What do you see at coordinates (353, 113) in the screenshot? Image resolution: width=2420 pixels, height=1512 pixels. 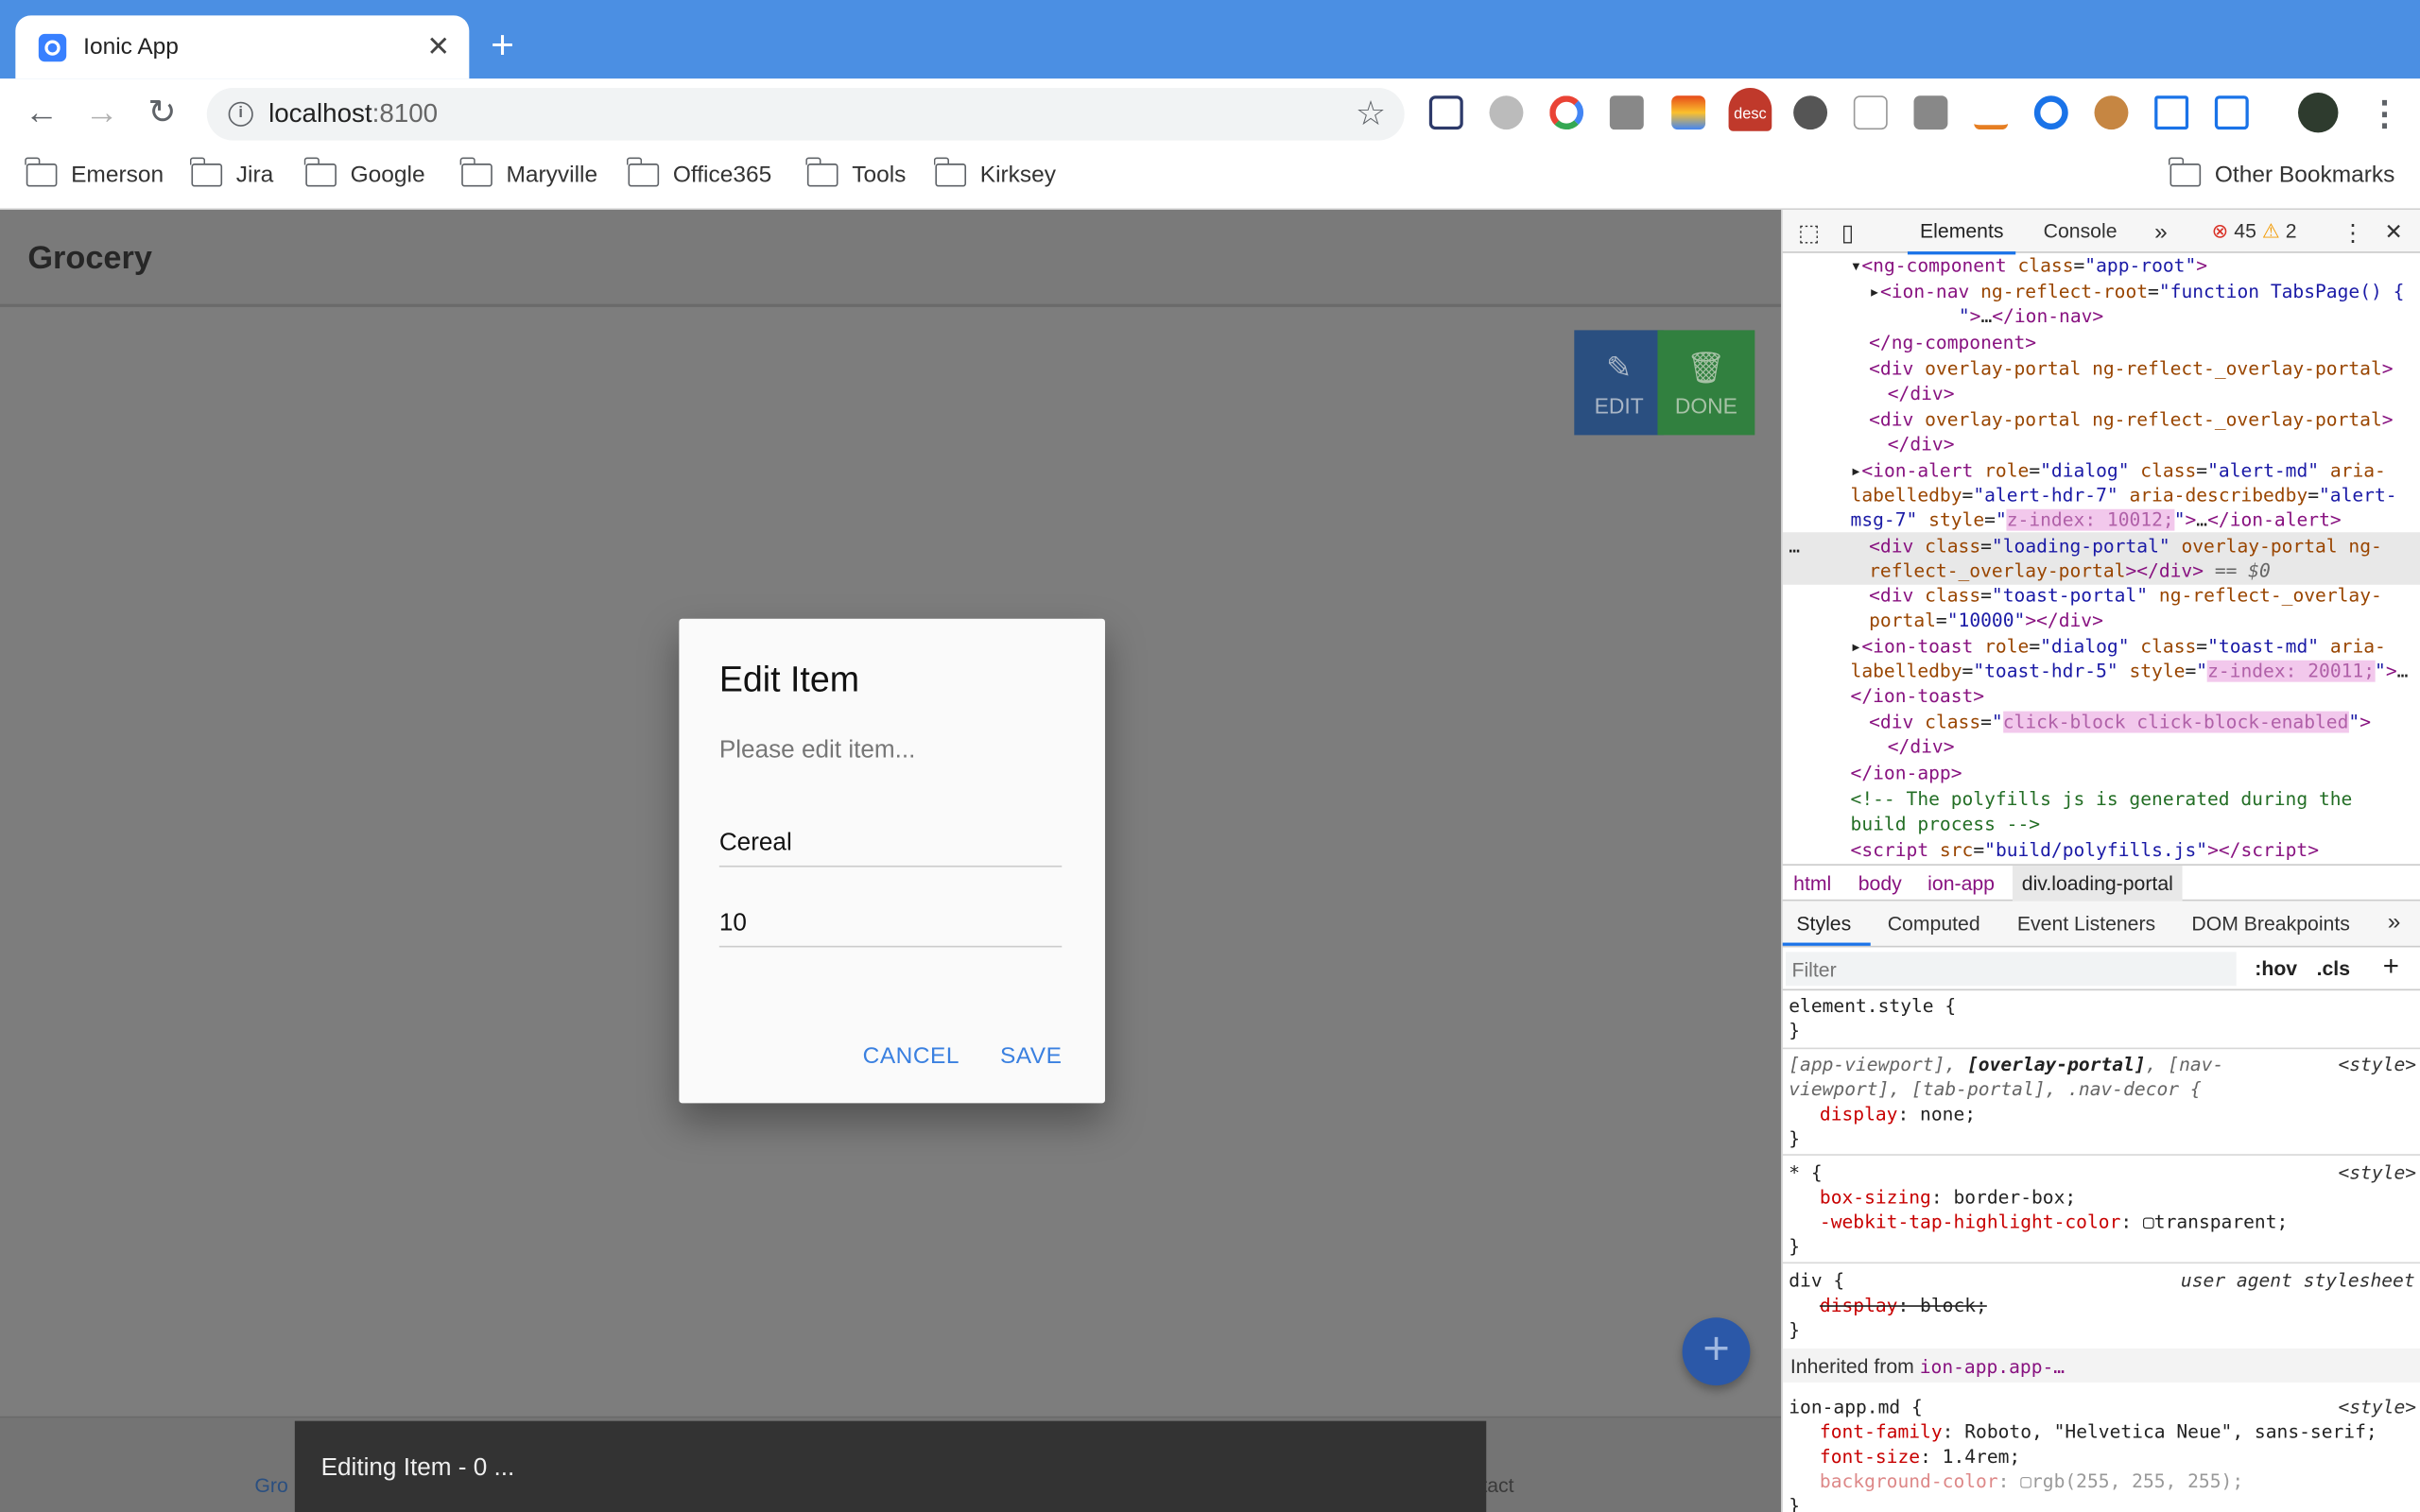 I see `url-text: localhost:8100` at bounding box center [353, 113].